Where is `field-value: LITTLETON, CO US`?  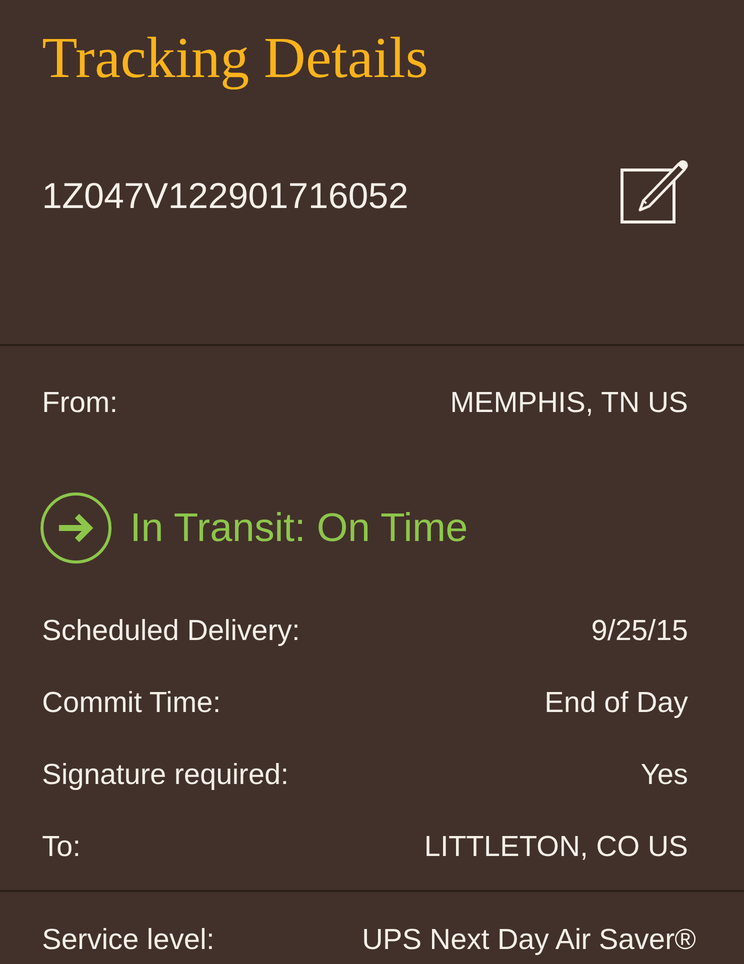 field-value: LITTLETON, CO US is located at coordinates (556, 847).